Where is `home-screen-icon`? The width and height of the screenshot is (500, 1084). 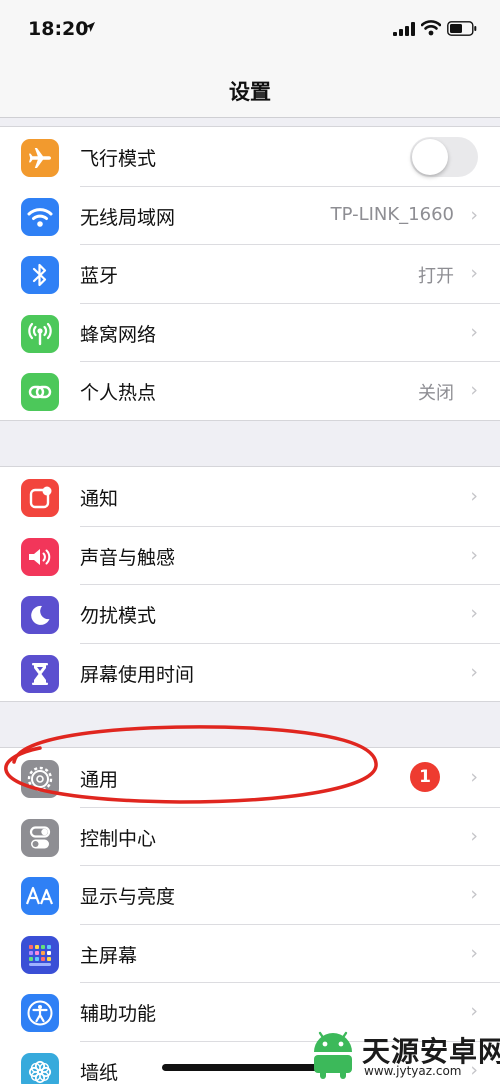 home-screen-icon is located at coordinates (40, 954).